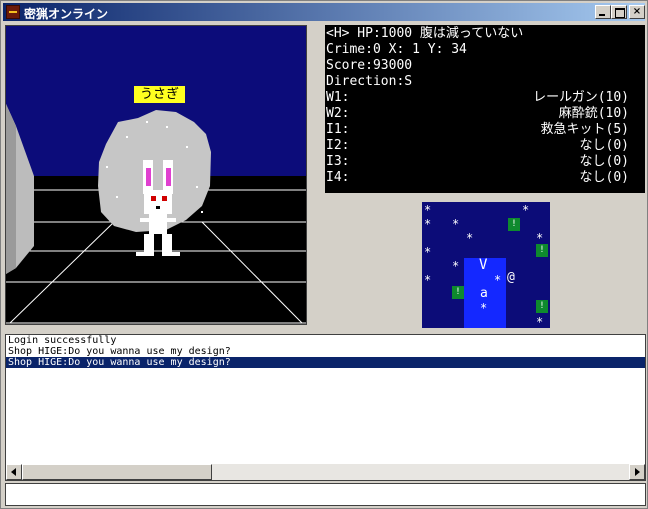 The width and height of the screenshot is (648, 509). Describe the element at coordinates (14, 472) in the screenshot. I see `scroll-left-arrow` at that location.